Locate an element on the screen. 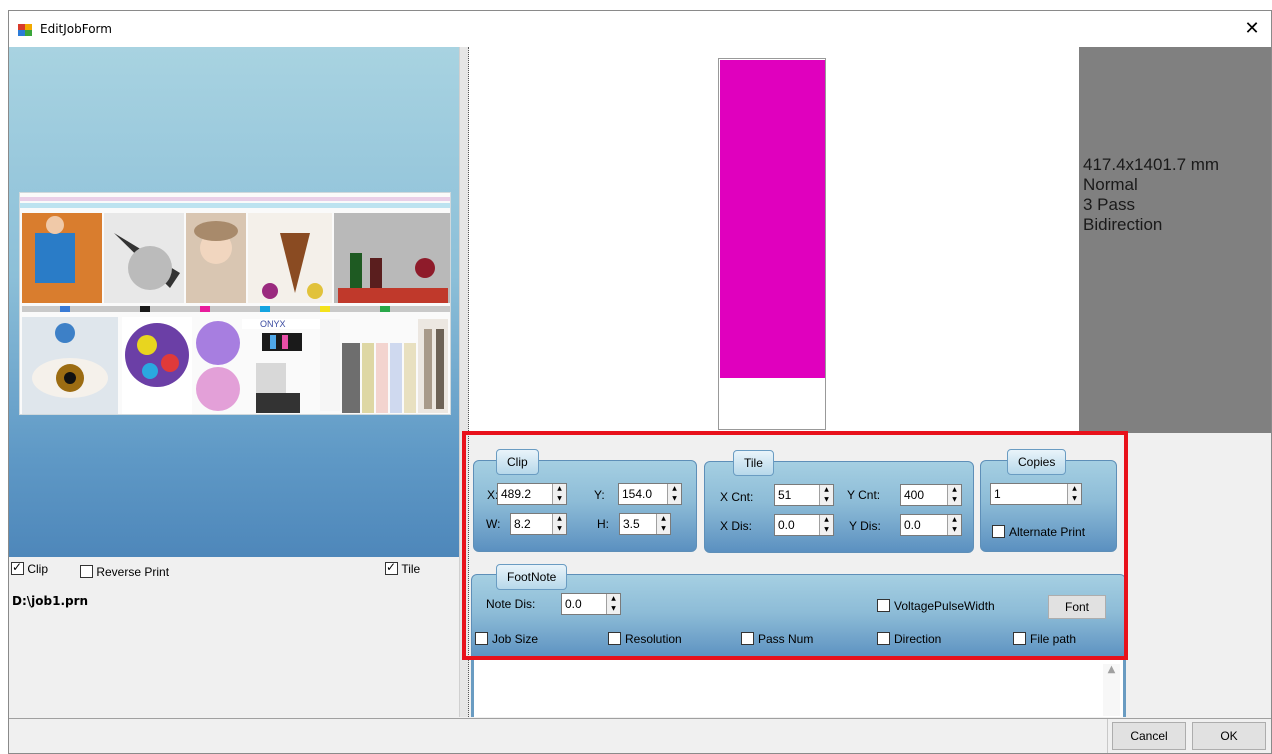 This screenshot has width=1272, height=754. cancel-button: Cancel is located at coordinates (1149, 736).